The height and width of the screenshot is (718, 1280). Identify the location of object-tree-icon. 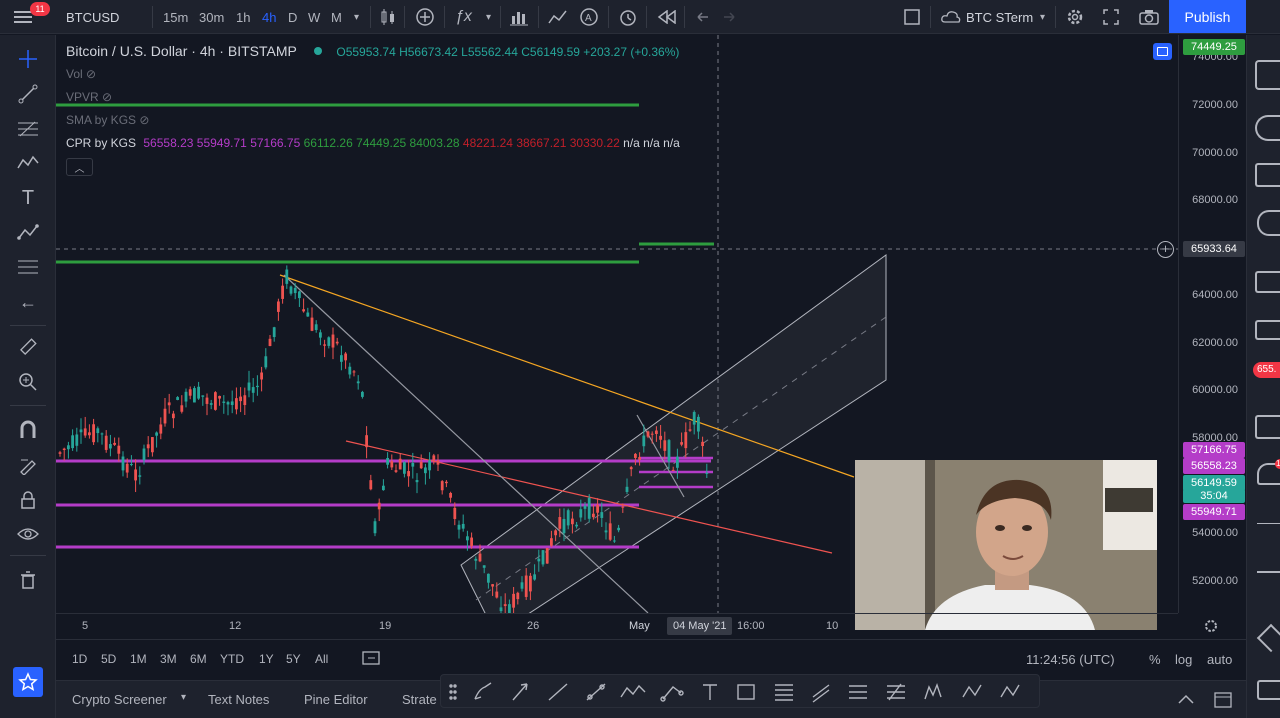
(1162, 51).